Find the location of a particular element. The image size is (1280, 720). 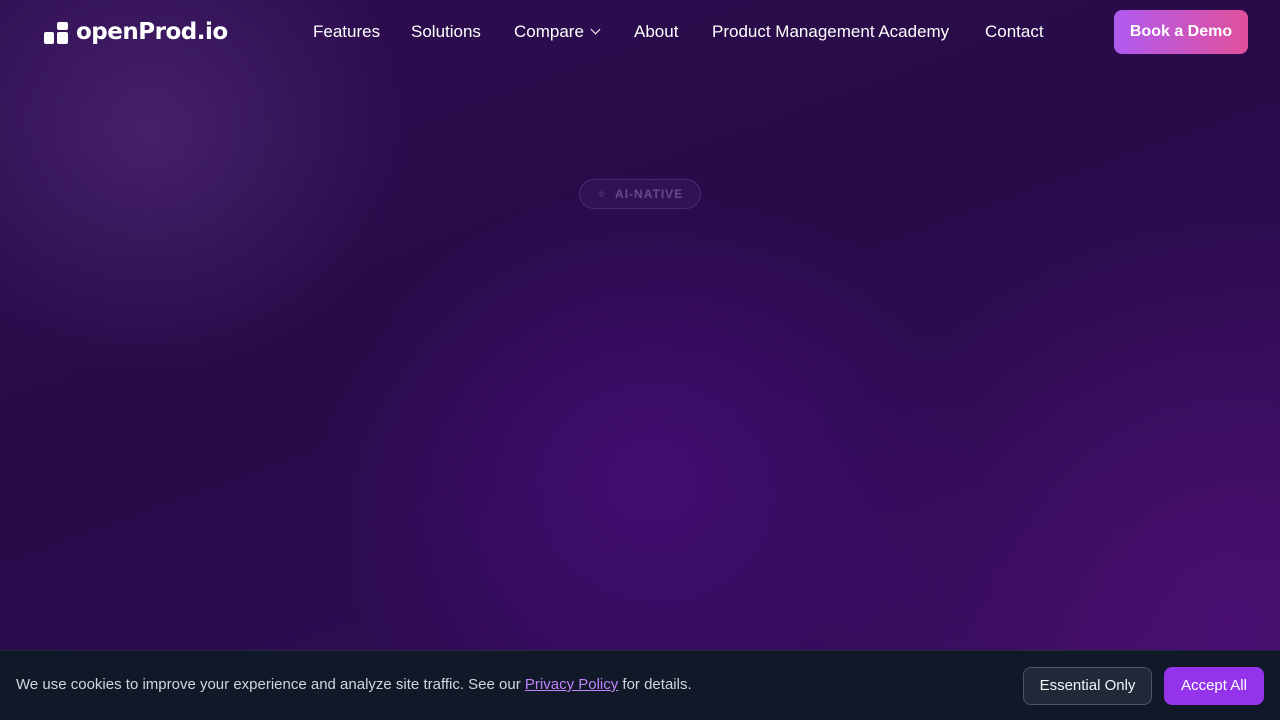

privacy-policy-link: Privacy Policy is located at coordinates (571, 684).